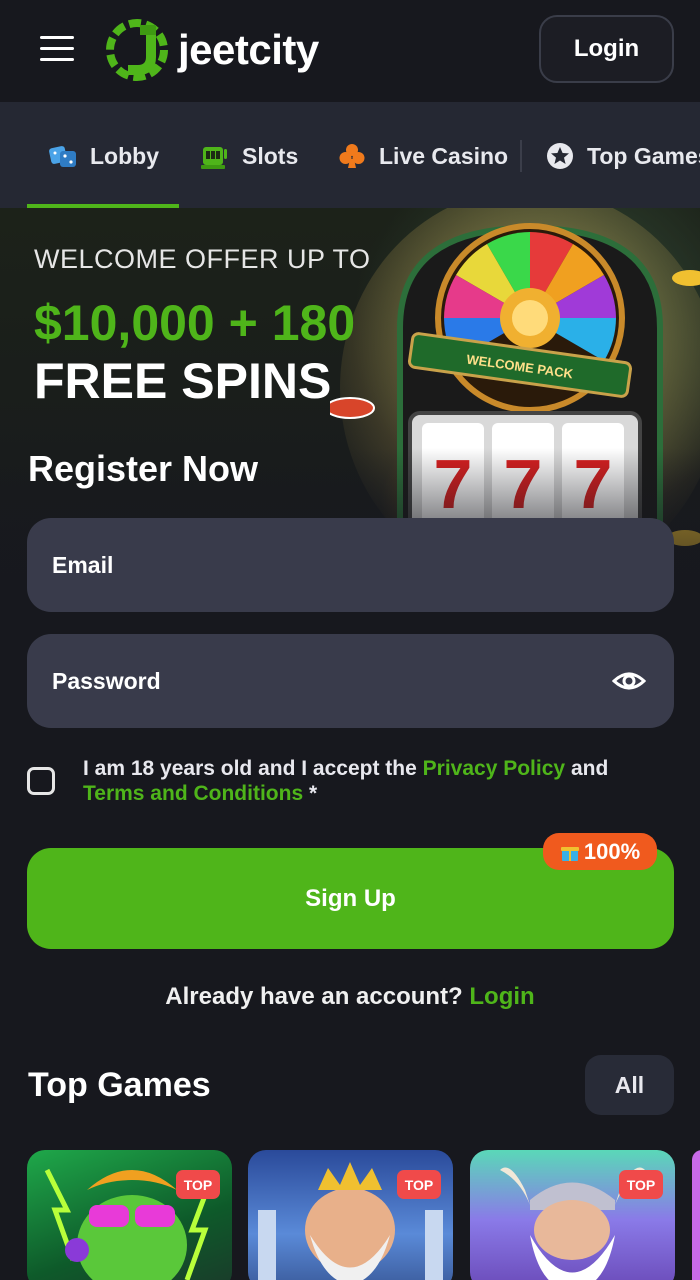 This screenshot has height=1280, width=700. I want to click on eye-icon, so click(629, 681).